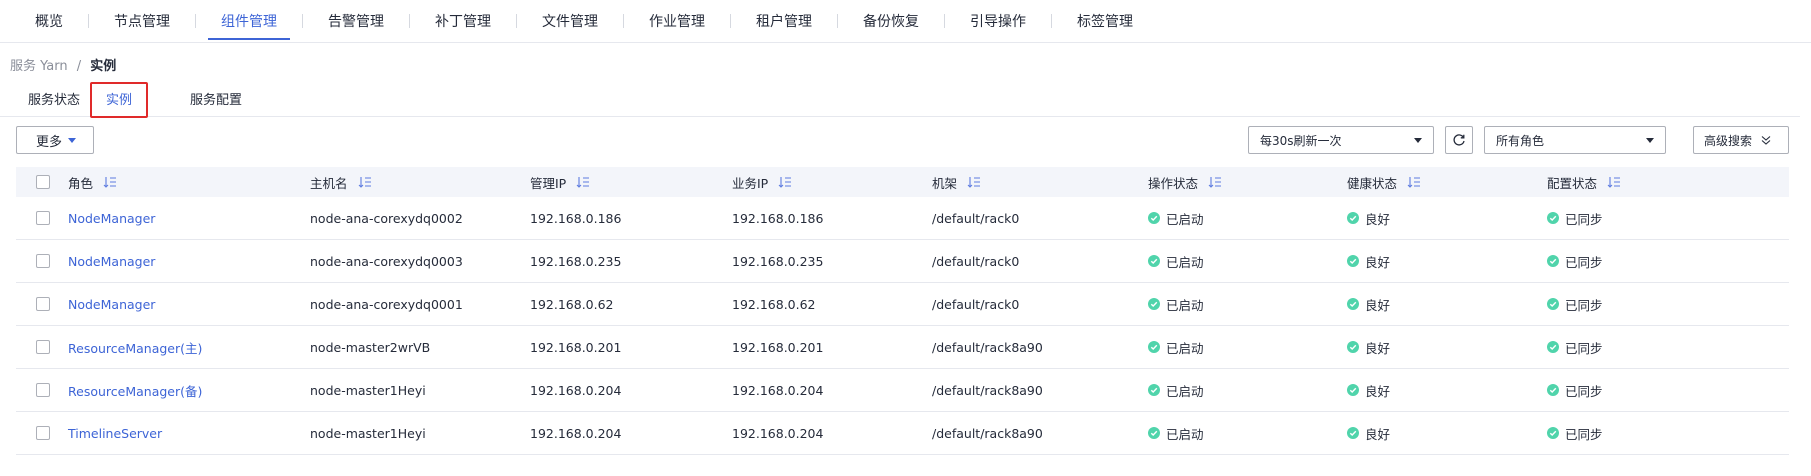  I want to click on column-header-rack: 机架, so click(956, 182).